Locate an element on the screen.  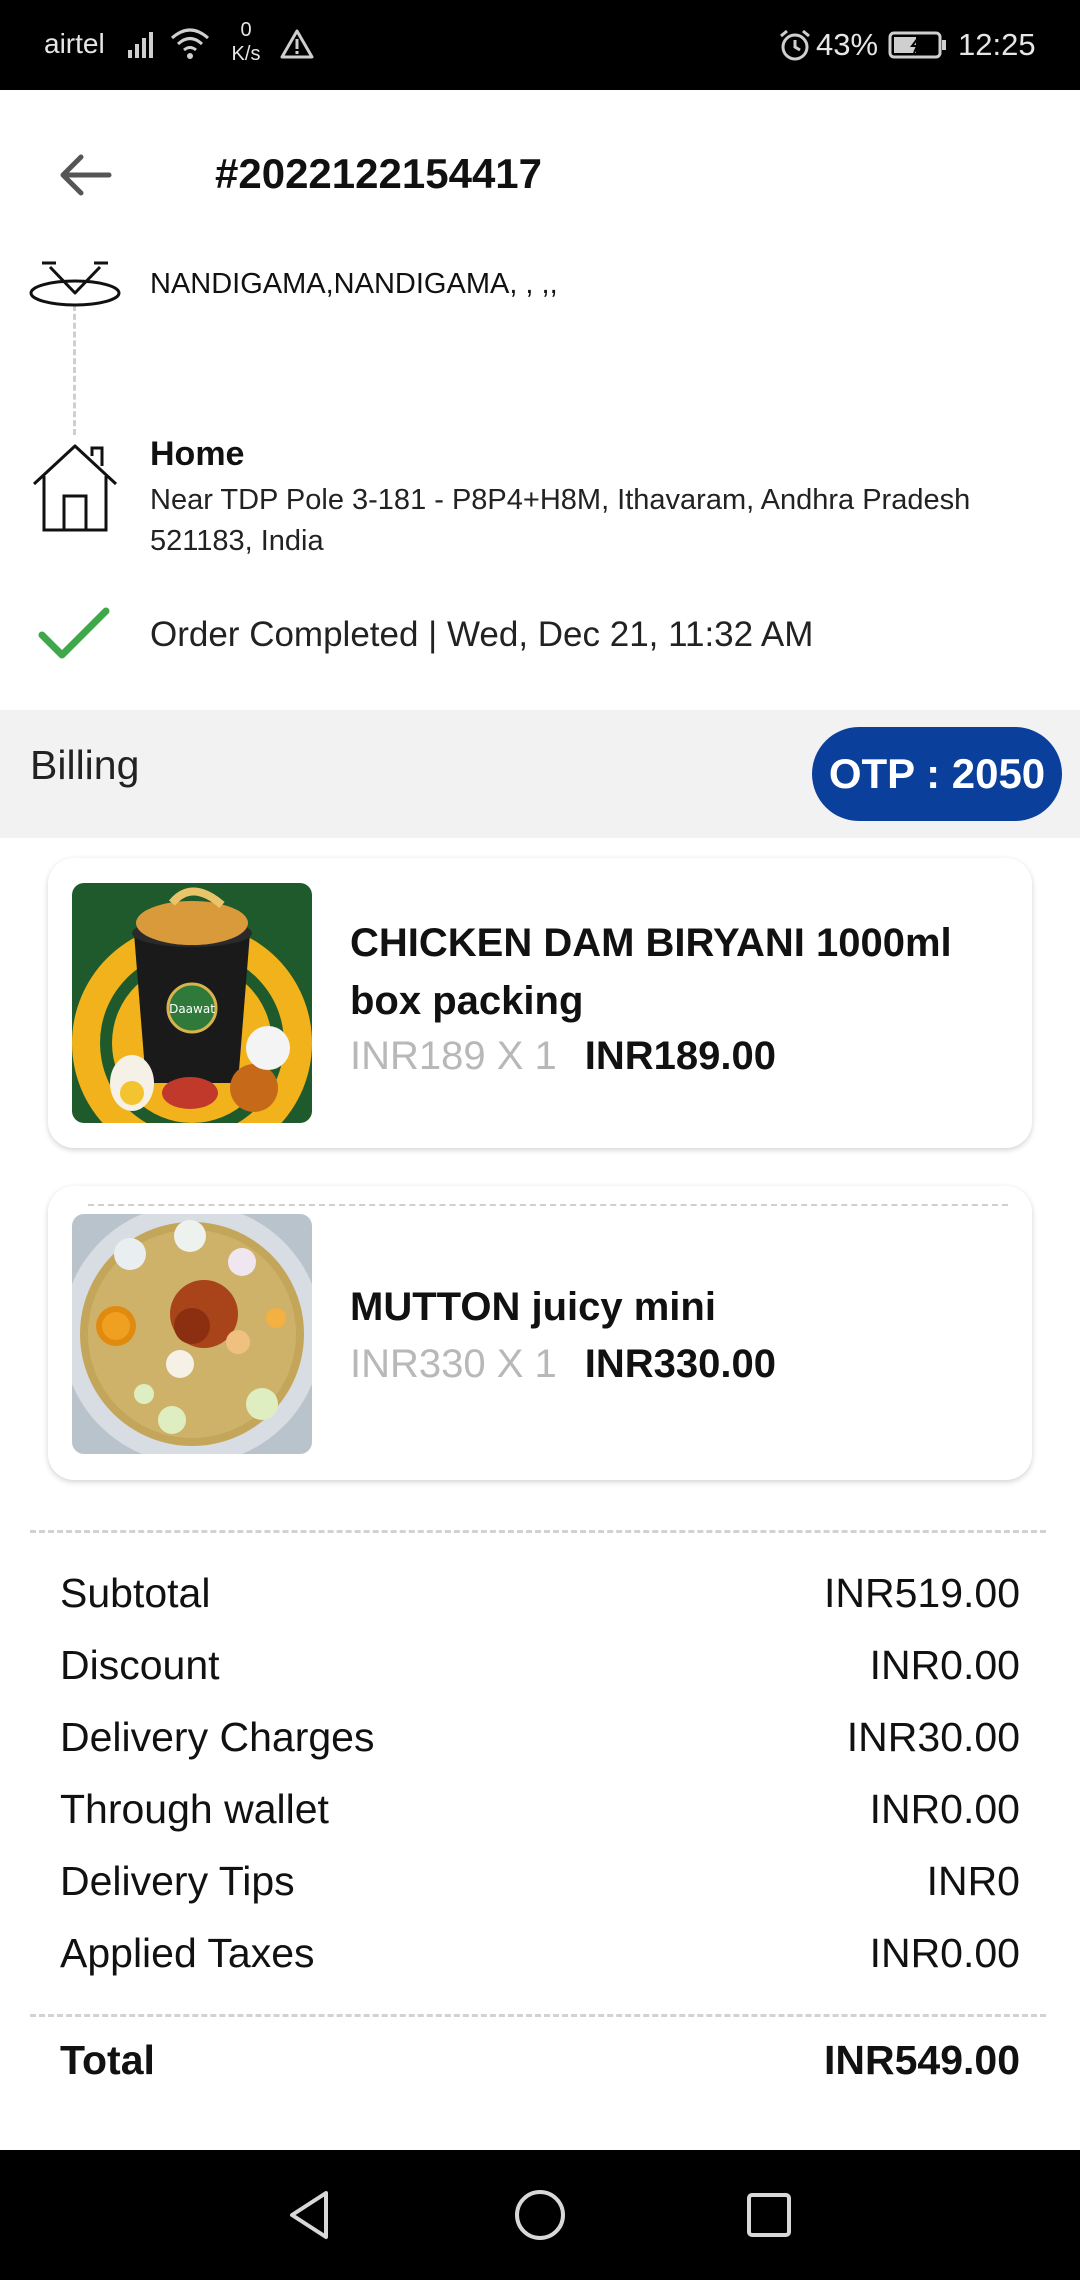
subtotal-value: INR519.00 is located at coordinates (921, 1593).